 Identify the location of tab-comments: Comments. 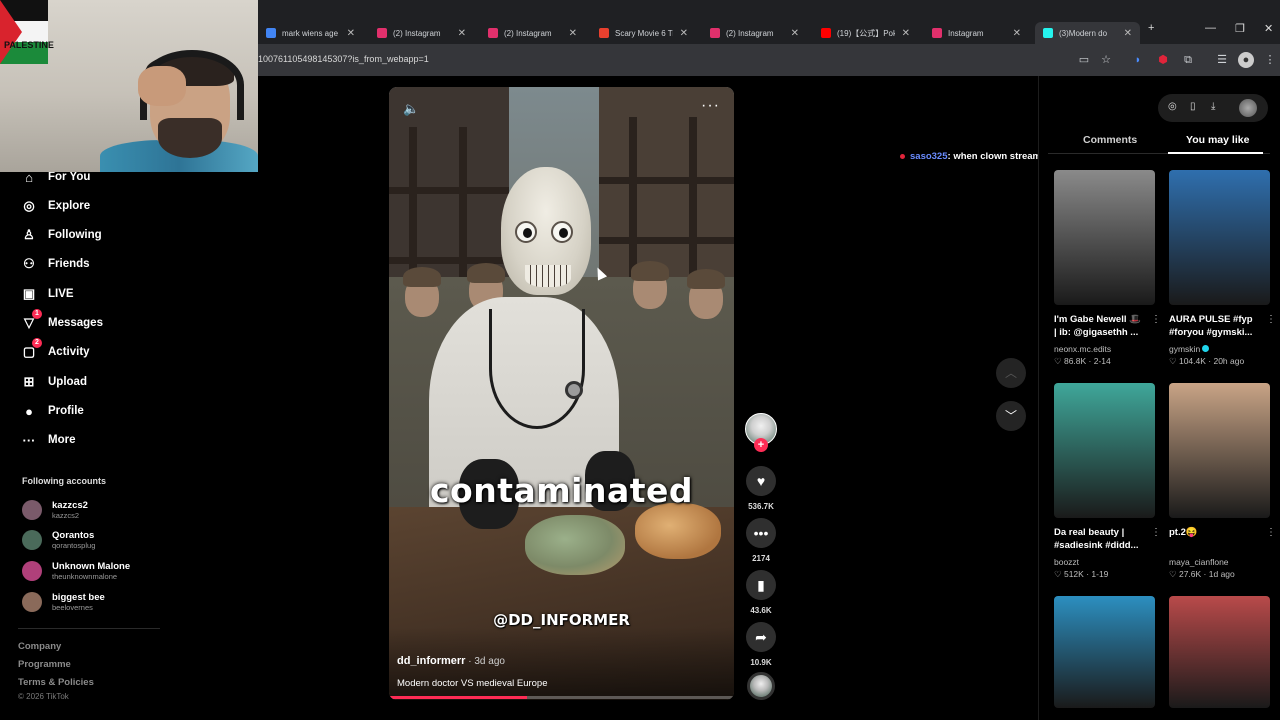
(1110, 140).